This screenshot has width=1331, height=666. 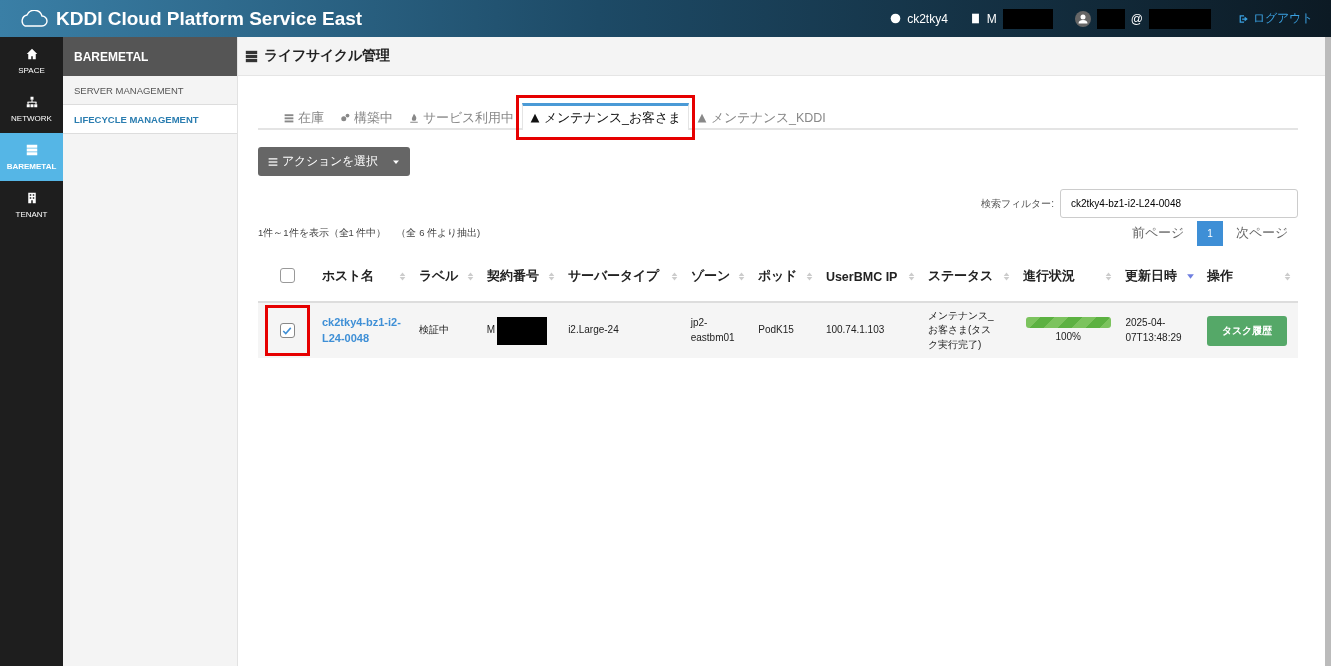 I want to click on column-header: ポッド, so click(x=778, y=276).